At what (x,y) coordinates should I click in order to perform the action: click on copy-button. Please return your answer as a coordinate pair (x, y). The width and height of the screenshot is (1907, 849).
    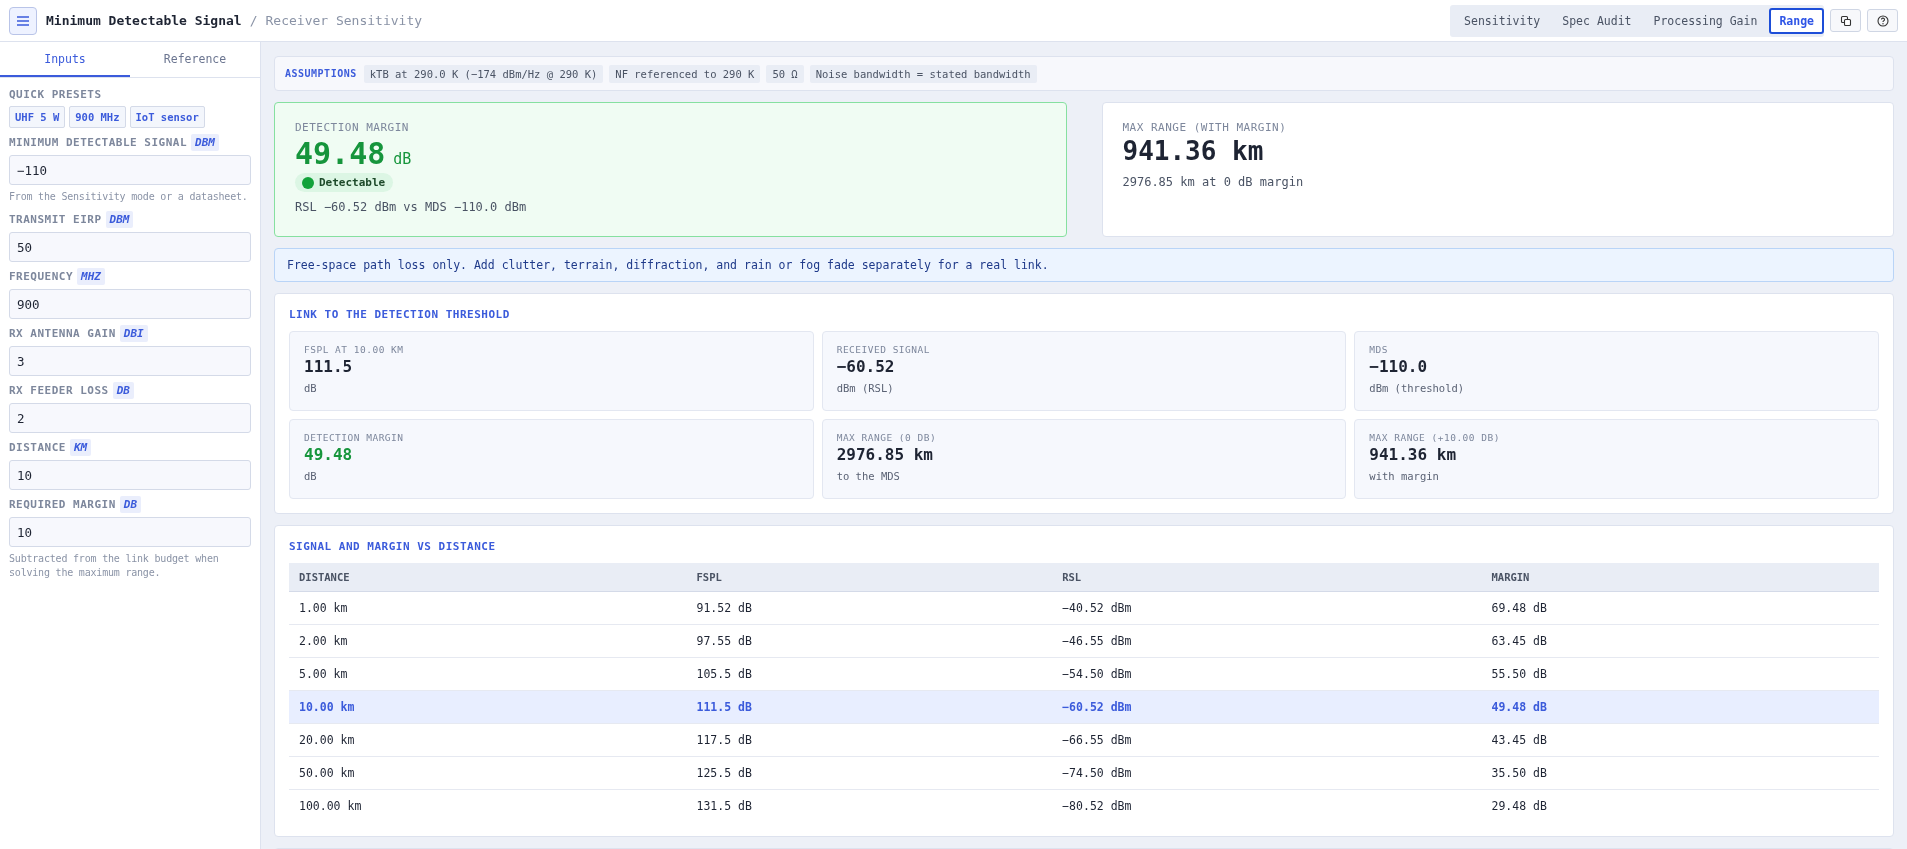
    Looking at the image, I should click on (1845, 20).